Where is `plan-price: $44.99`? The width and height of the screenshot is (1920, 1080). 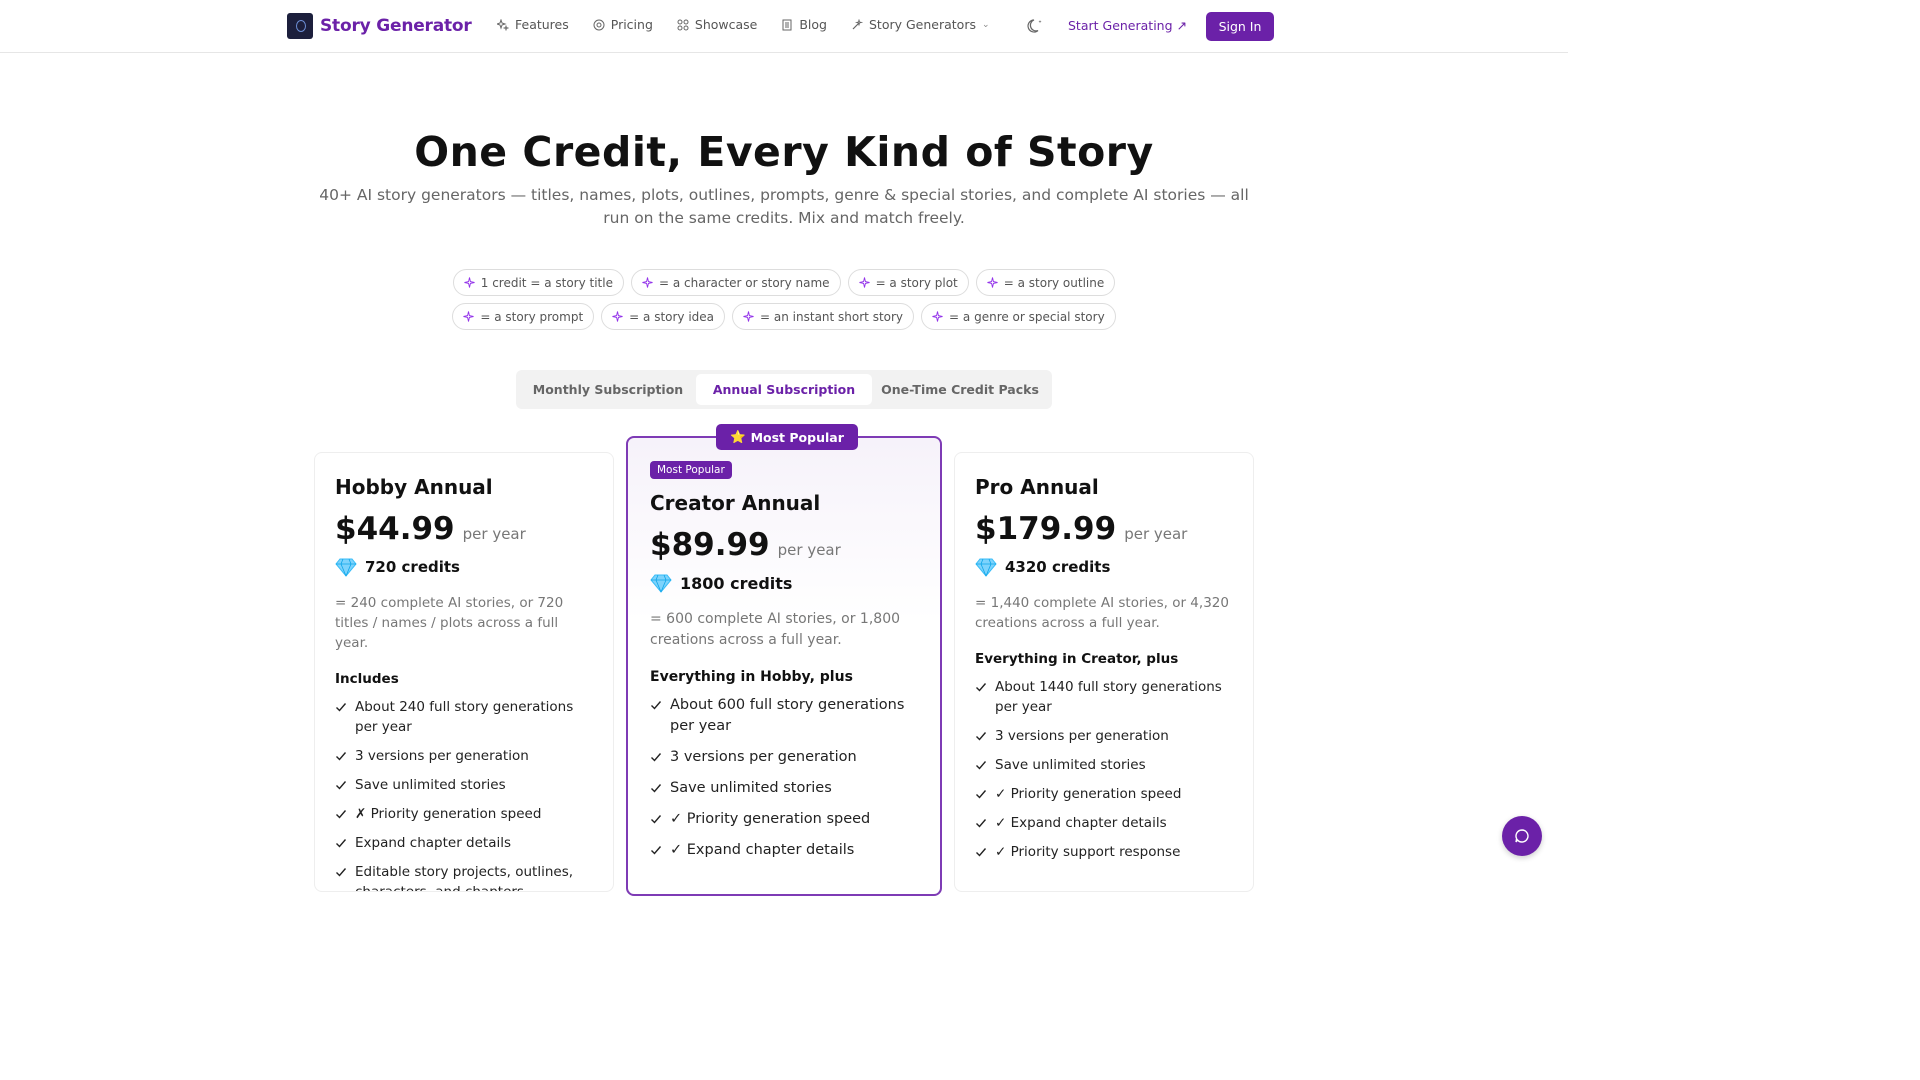
plan-price: $44.99 is located at coordinates (395, 529).